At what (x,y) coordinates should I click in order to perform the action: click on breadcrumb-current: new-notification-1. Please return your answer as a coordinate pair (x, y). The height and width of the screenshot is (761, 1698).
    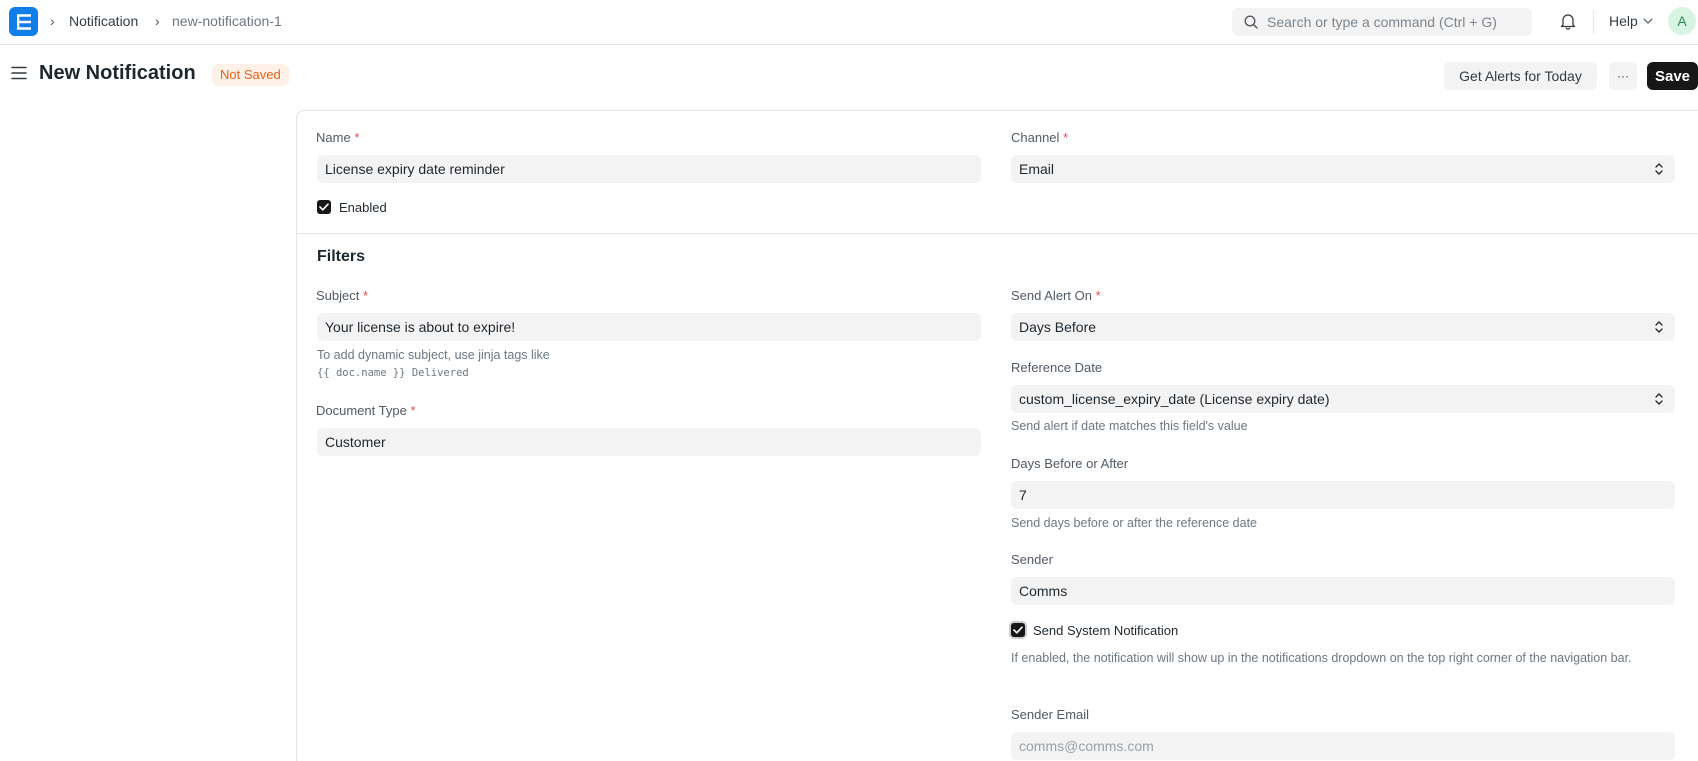
    Looking at the image, I should click on (227, 21).